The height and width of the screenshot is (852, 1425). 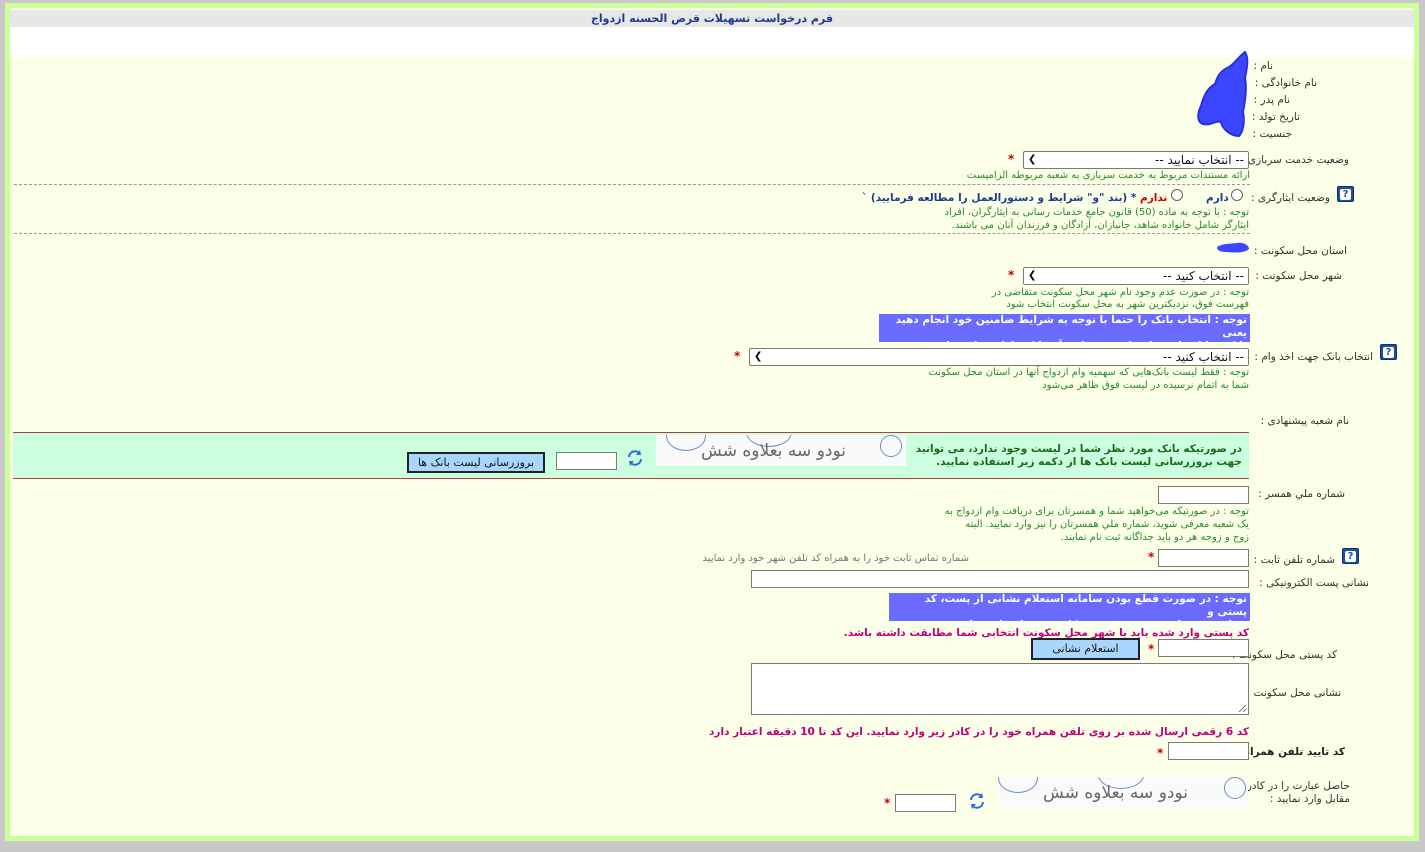 I want to click on spouse-id-input, so click(x=1203, y=495).